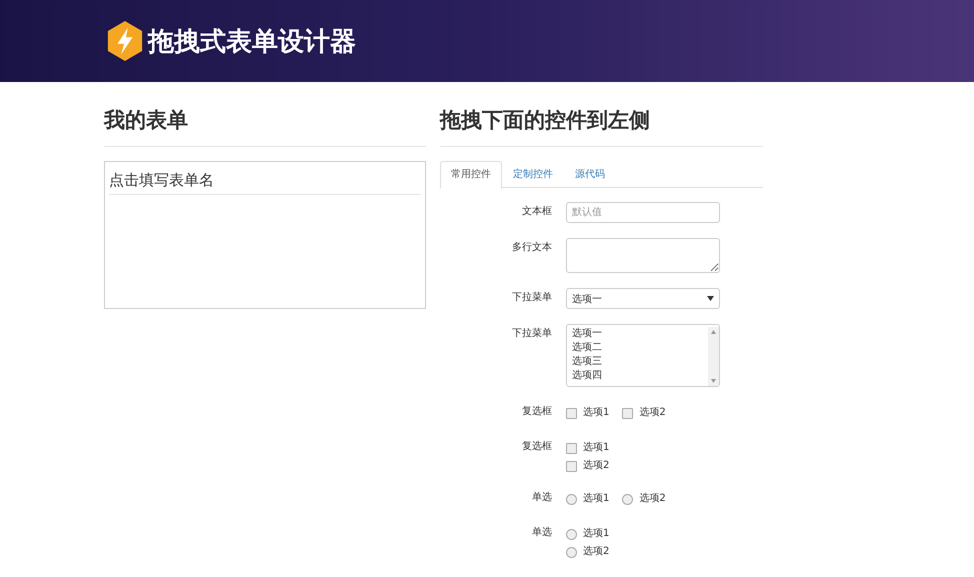 The image size is (974, 577). What do you see at coordinates (643, 212) in the screenshot?
I see `text-input-field: 默认值` at bounding box center [643, 212].